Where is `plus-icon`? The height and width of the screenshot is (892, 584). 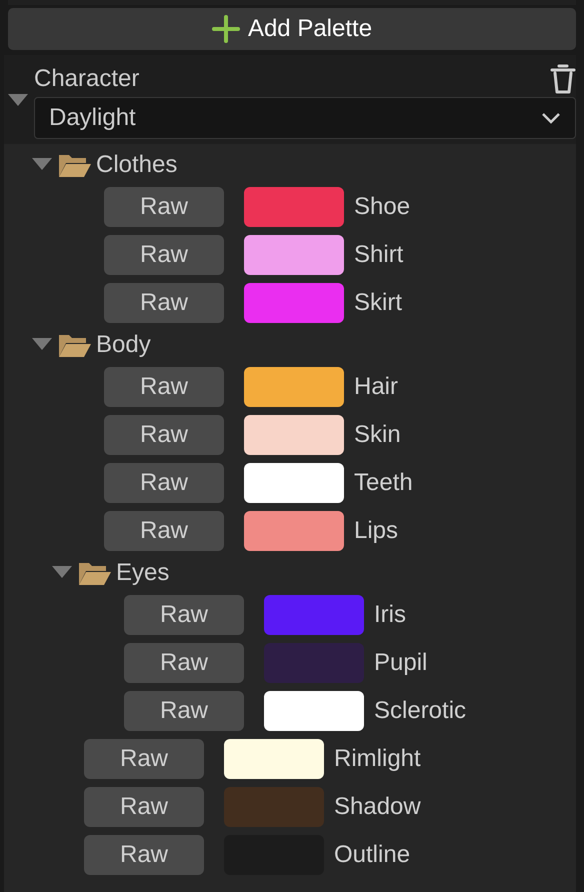
plus-icon is located at coordinates (226, 29).